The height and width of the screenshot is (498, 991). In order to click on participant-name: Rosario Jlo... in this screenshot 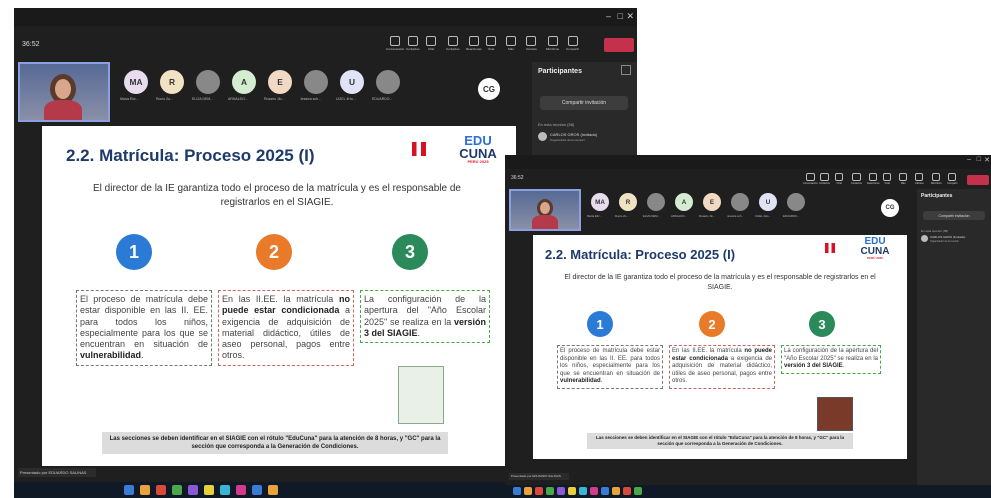, I will do `click(274, 99)`.